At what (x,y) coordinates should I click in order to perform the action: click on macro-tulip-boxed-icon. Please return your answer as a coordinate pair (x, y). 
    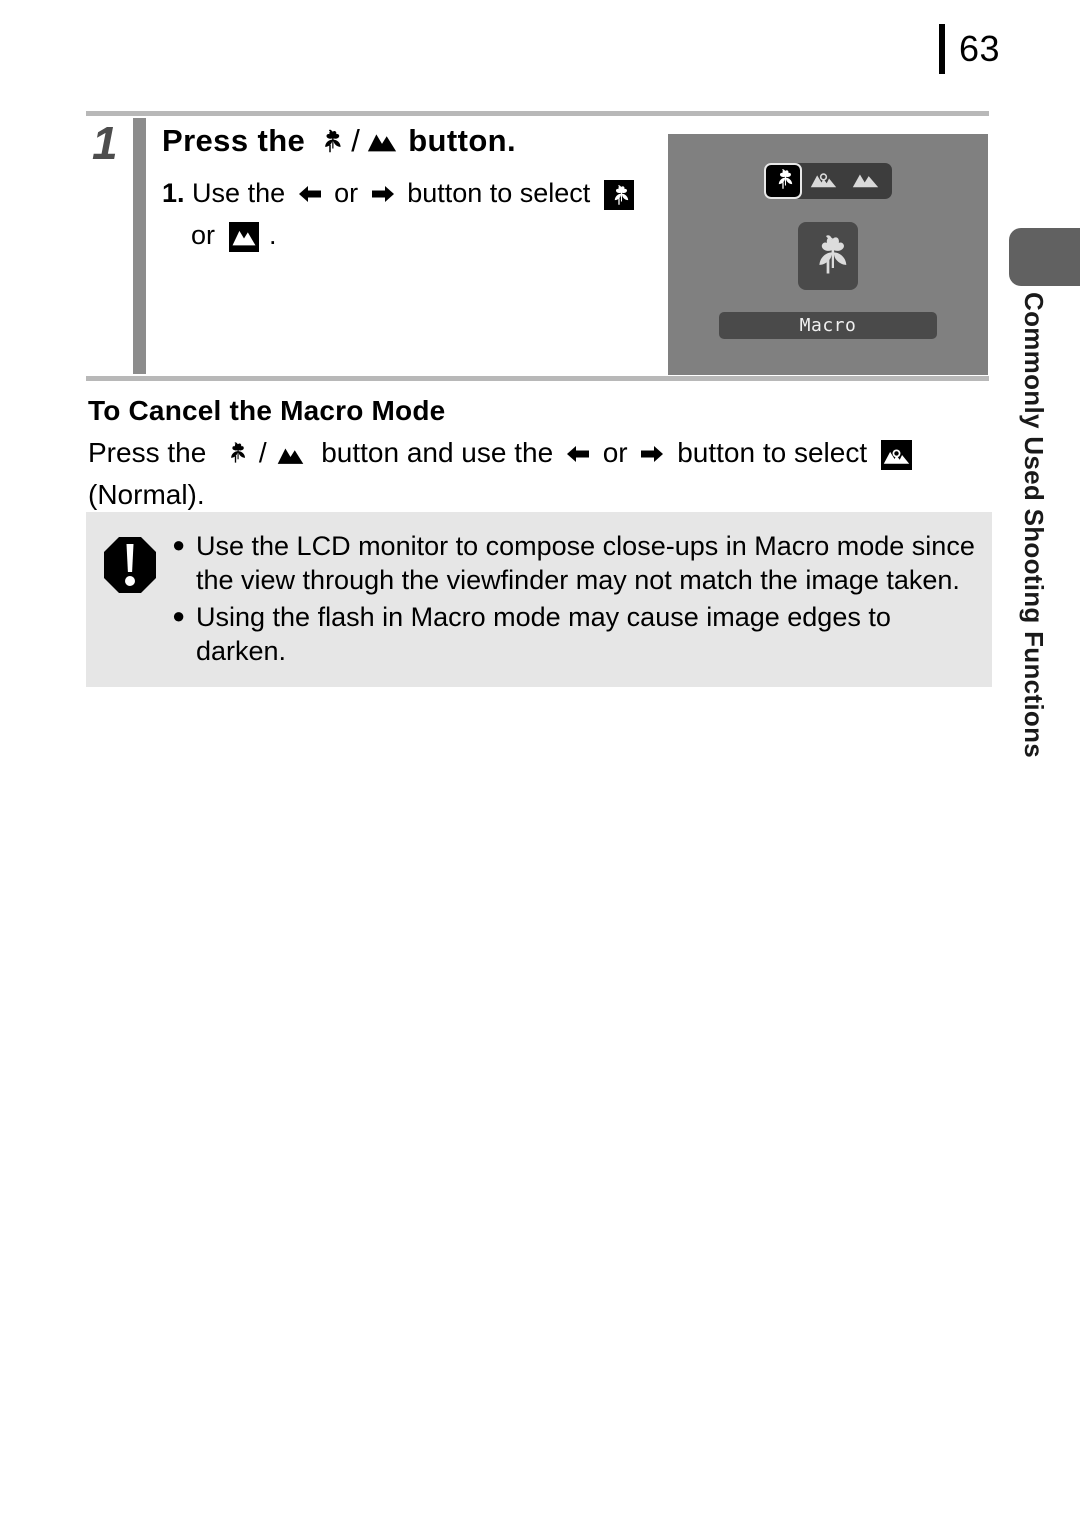
    Looking at the image, I should click on (618, 194).